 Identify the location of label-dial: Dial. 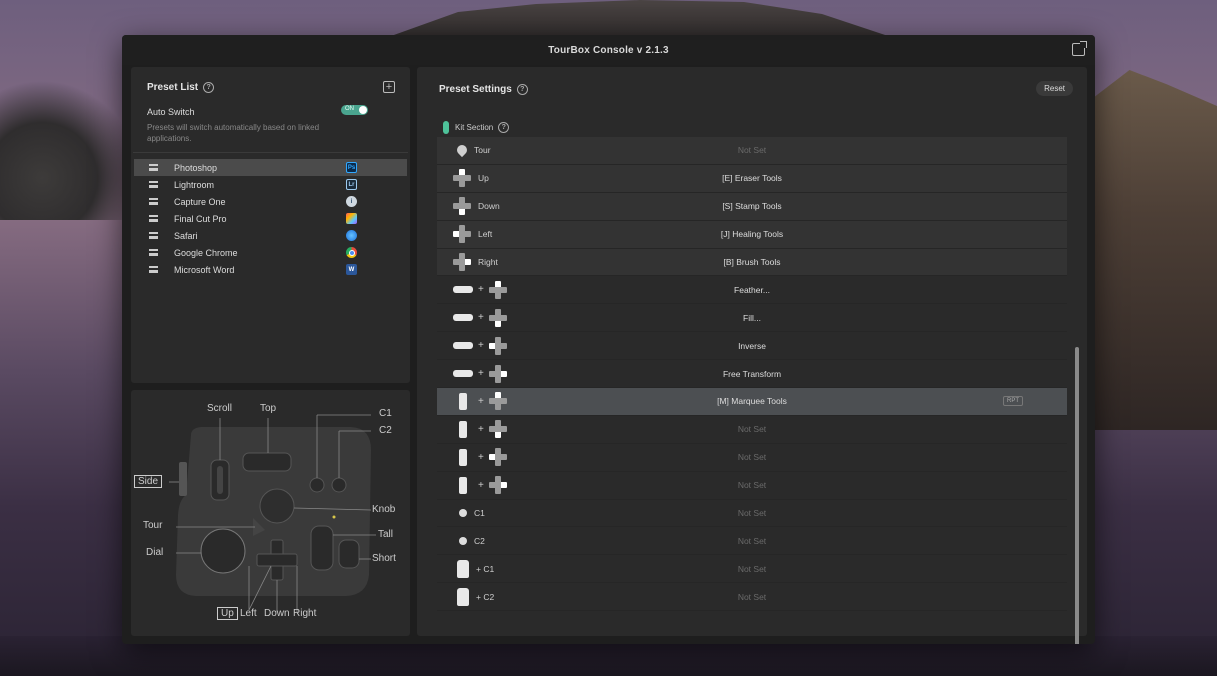
(155, 552).